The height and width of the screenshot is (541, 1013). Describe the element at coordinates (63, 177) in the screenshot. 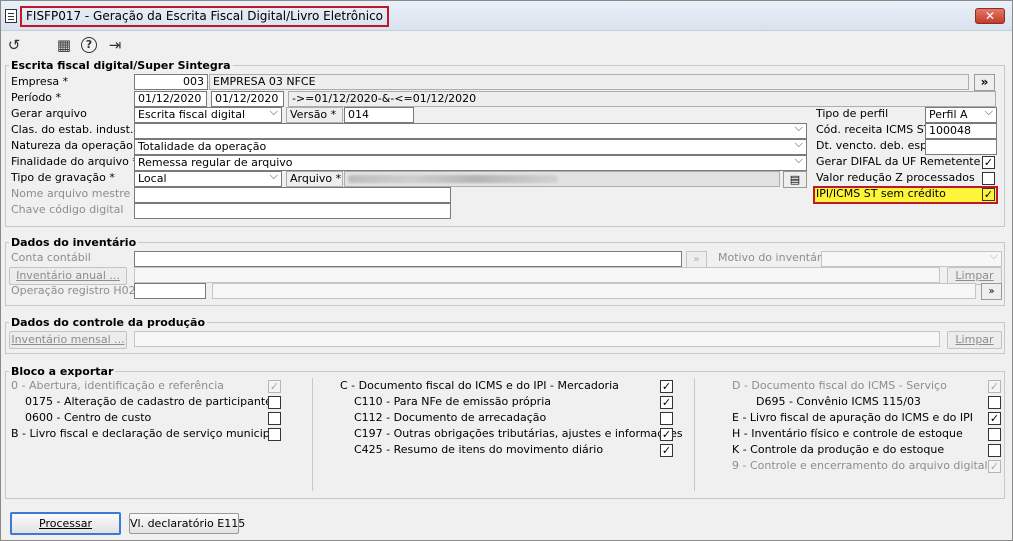

I see `tipo-gravacao-label: Tipo de gravação *` at that location.